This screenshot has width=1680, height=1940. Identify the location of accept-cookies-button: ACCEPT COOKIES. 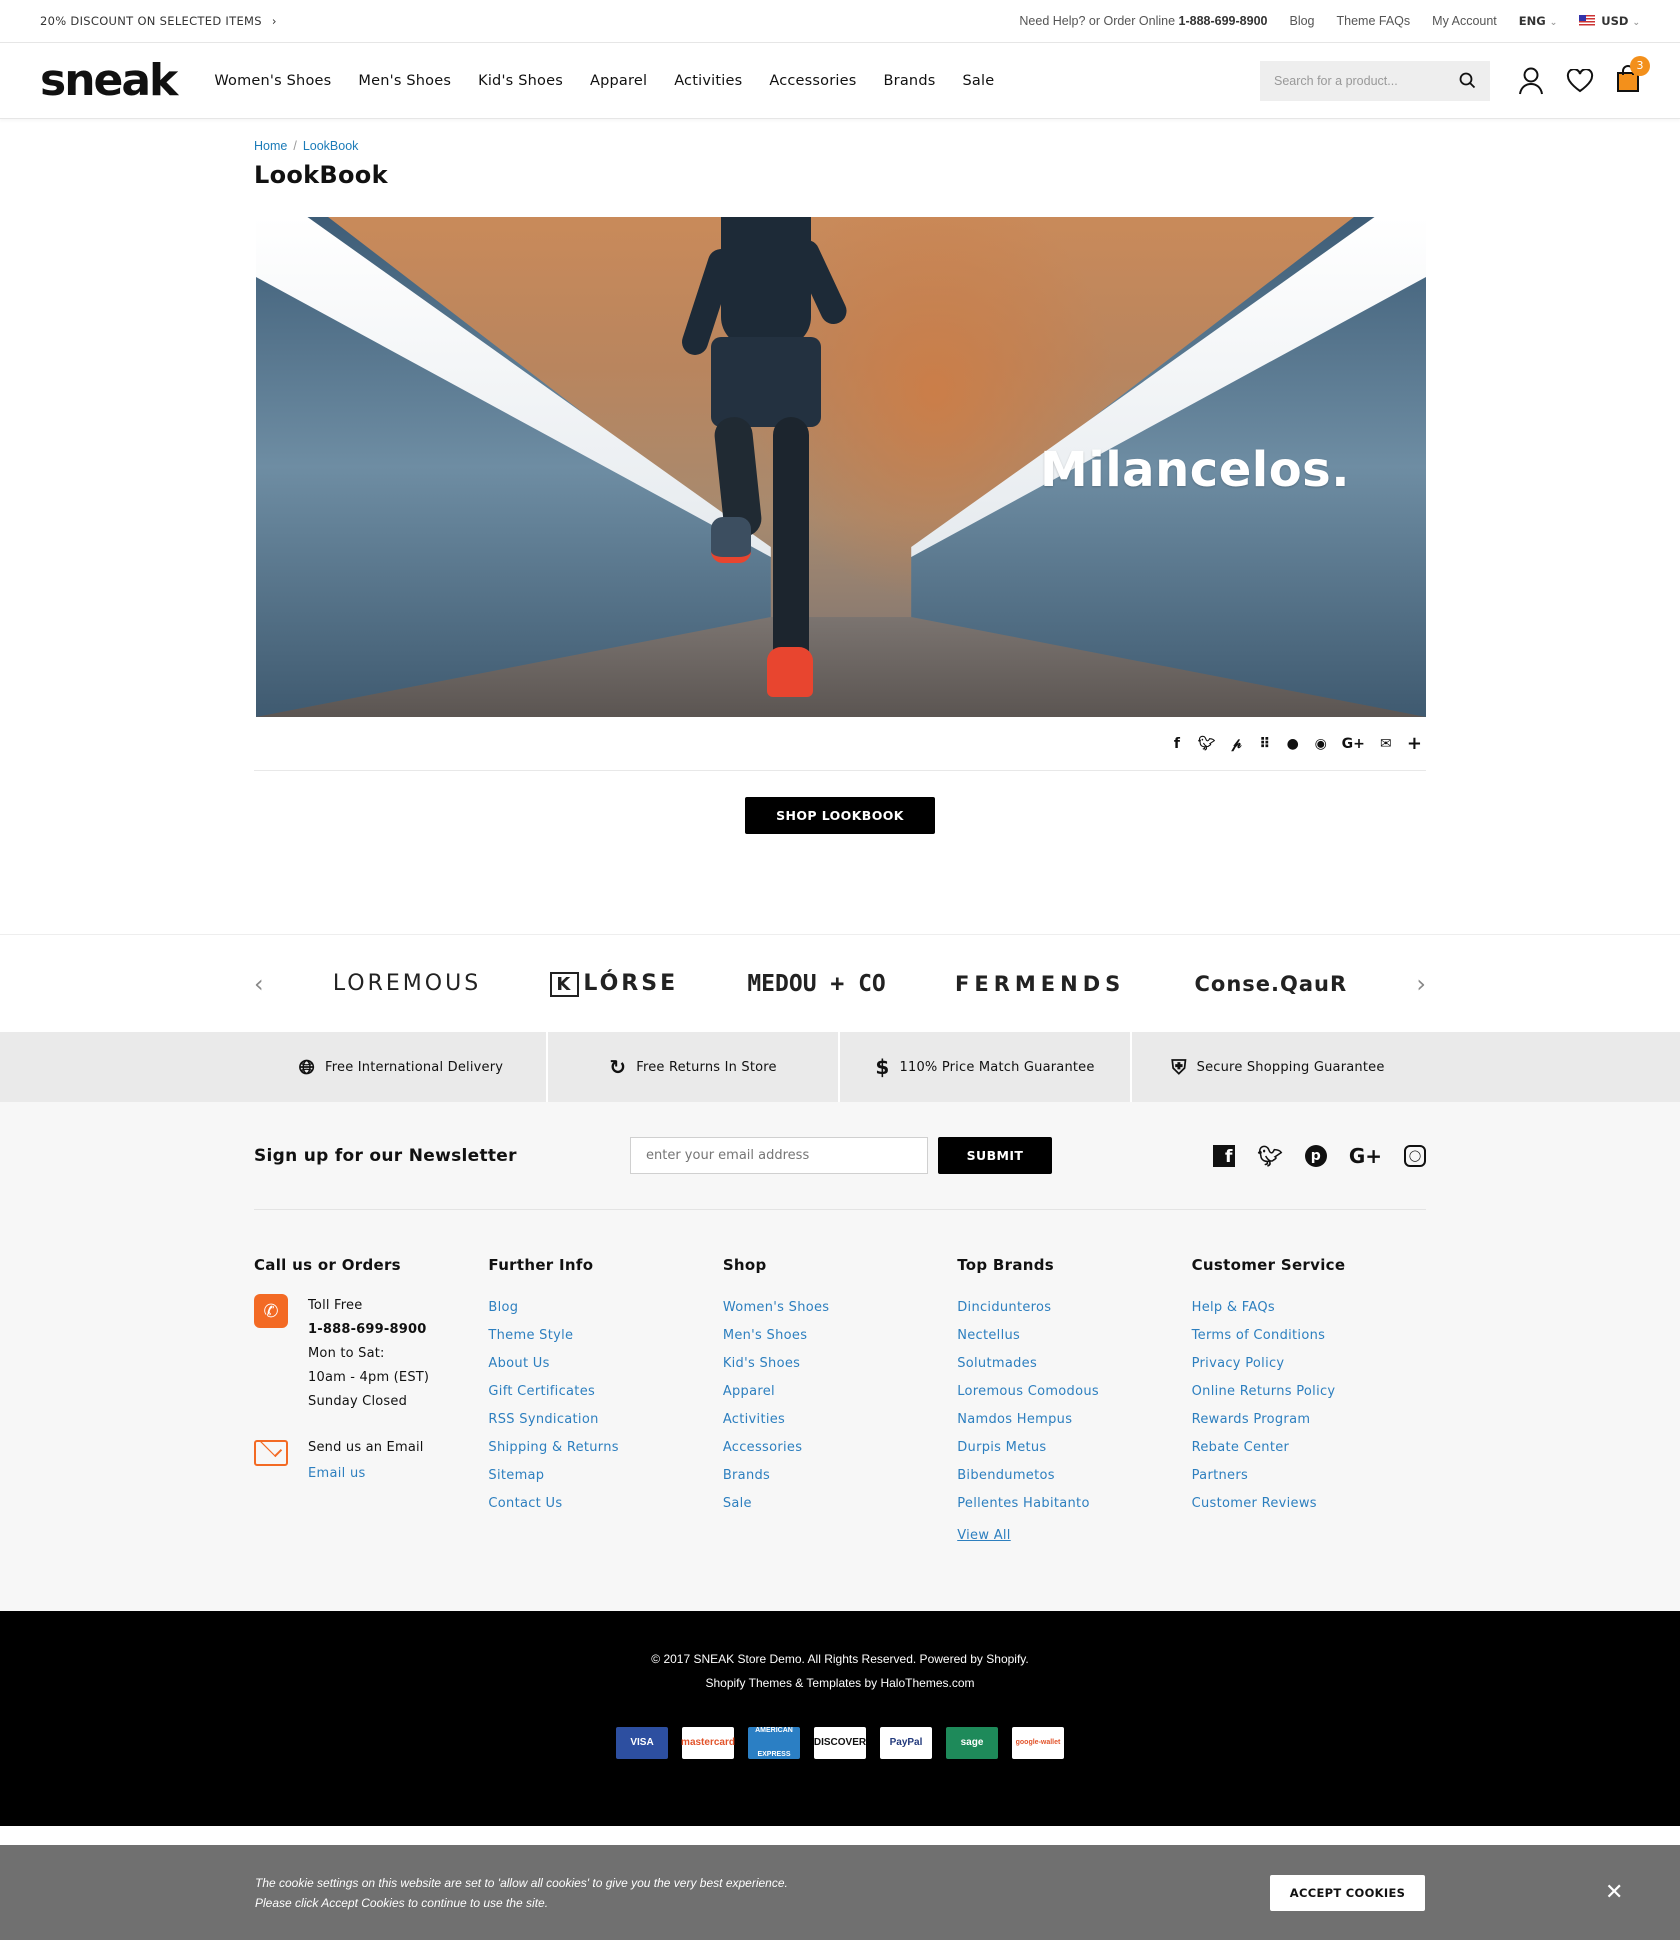
(1347, 1892).